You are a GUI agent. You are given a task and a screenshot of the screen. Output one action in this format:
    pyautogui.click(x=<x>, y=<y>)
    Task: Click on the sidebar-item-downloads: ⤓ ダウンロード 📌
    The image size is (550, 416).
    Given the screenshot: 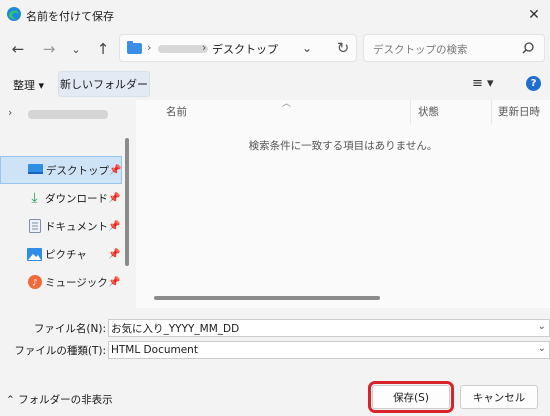 What is the action you would take?
    pyautogui.click(x=61, y=198)
    